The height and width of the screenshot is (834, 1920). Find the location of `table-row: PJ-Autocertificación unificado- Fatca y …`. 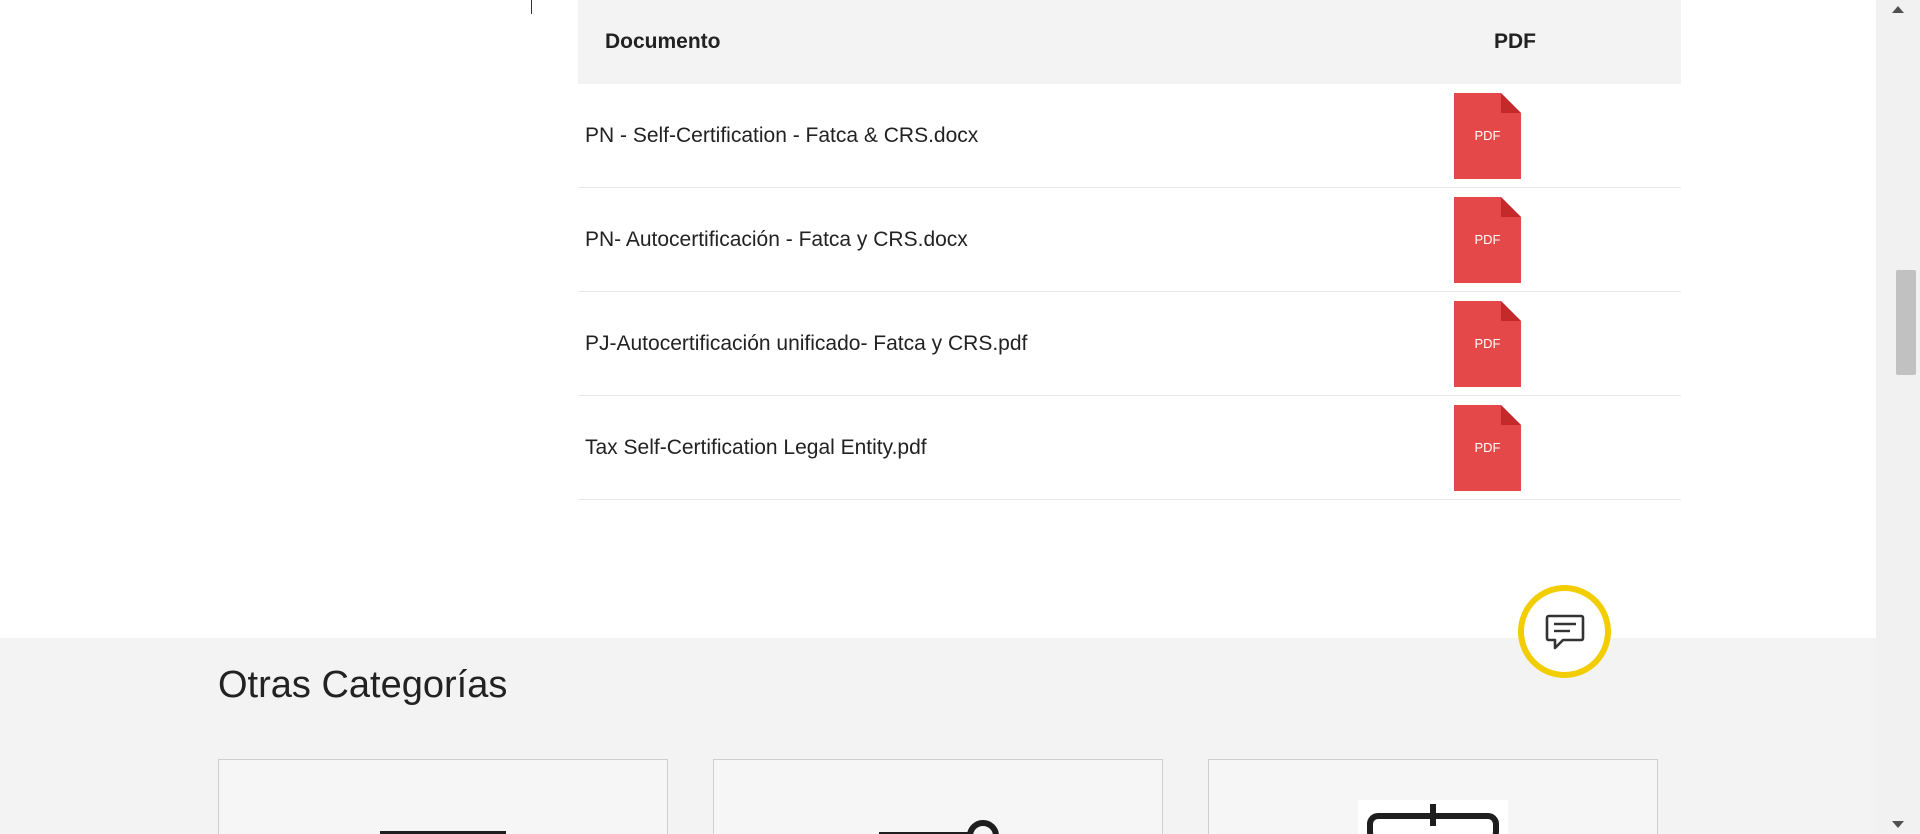

table-row: PJ-Autocertificación unificado- Fatca y … is located at coordinates (1129, 344).